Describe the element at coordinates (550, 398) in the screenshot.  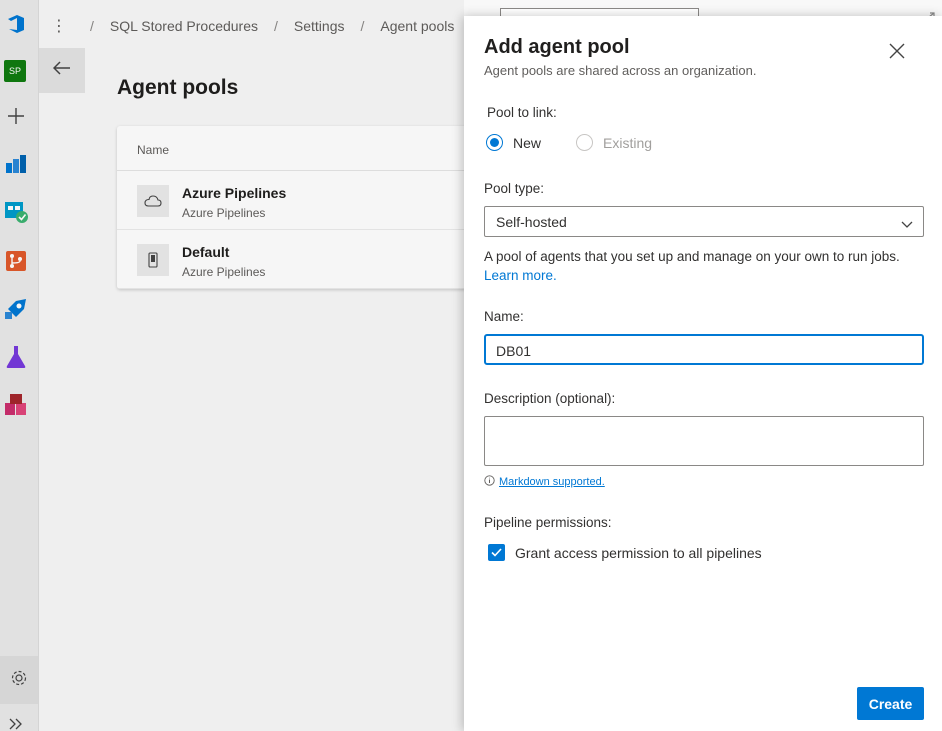
I see `description-label: Description (optional):` at that location.